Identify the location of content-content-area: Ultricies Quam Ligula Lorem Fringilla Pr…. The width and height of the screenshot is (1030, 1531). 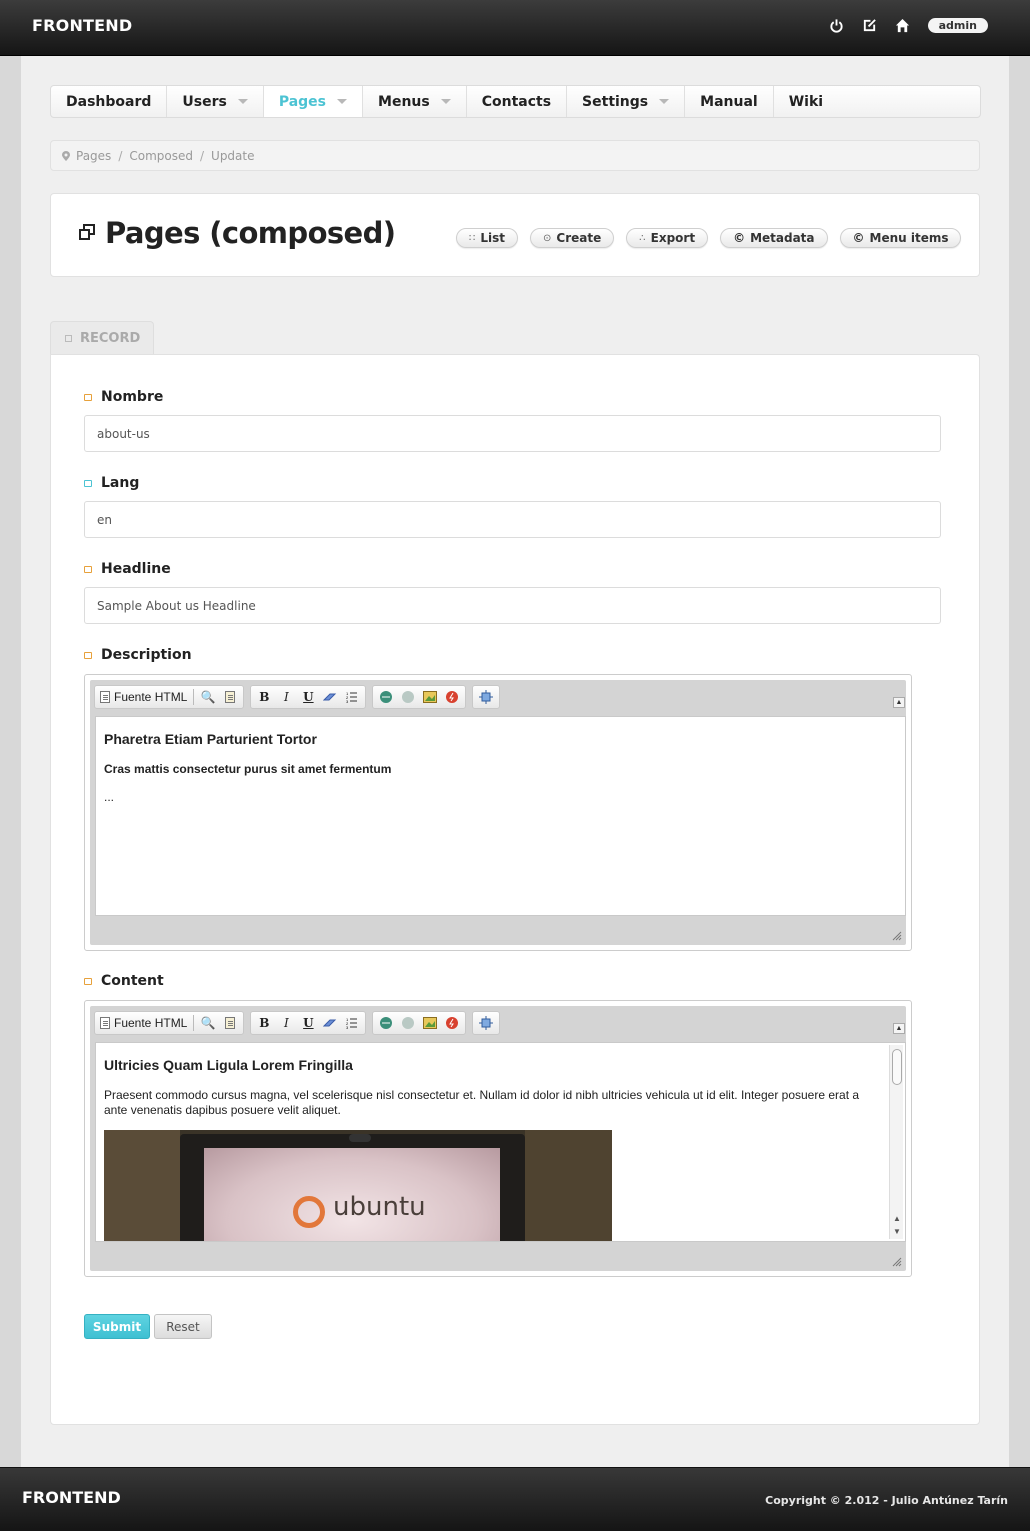
(500, 1142).